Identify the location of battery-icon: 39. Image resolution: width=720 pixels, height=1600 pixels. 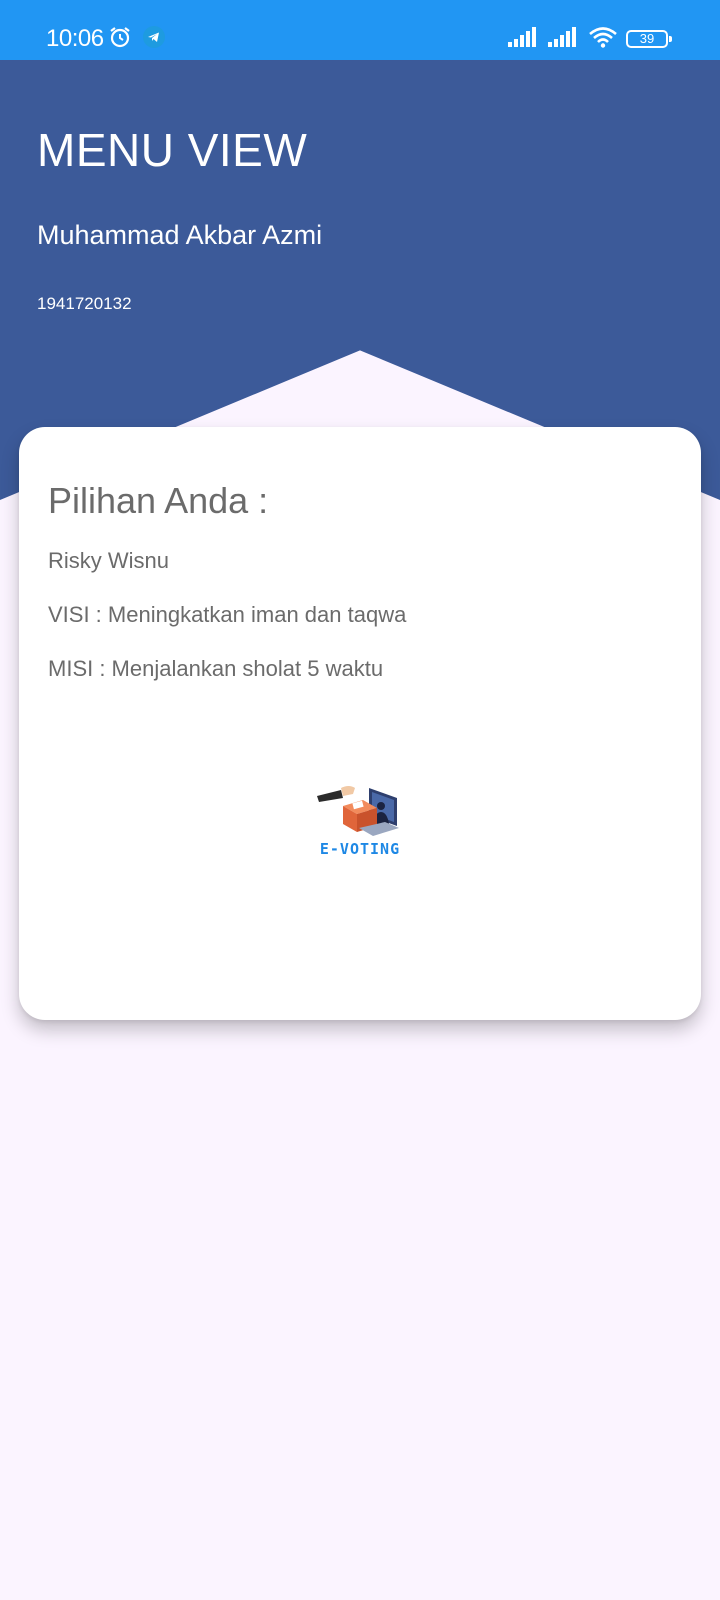
(649, 39).